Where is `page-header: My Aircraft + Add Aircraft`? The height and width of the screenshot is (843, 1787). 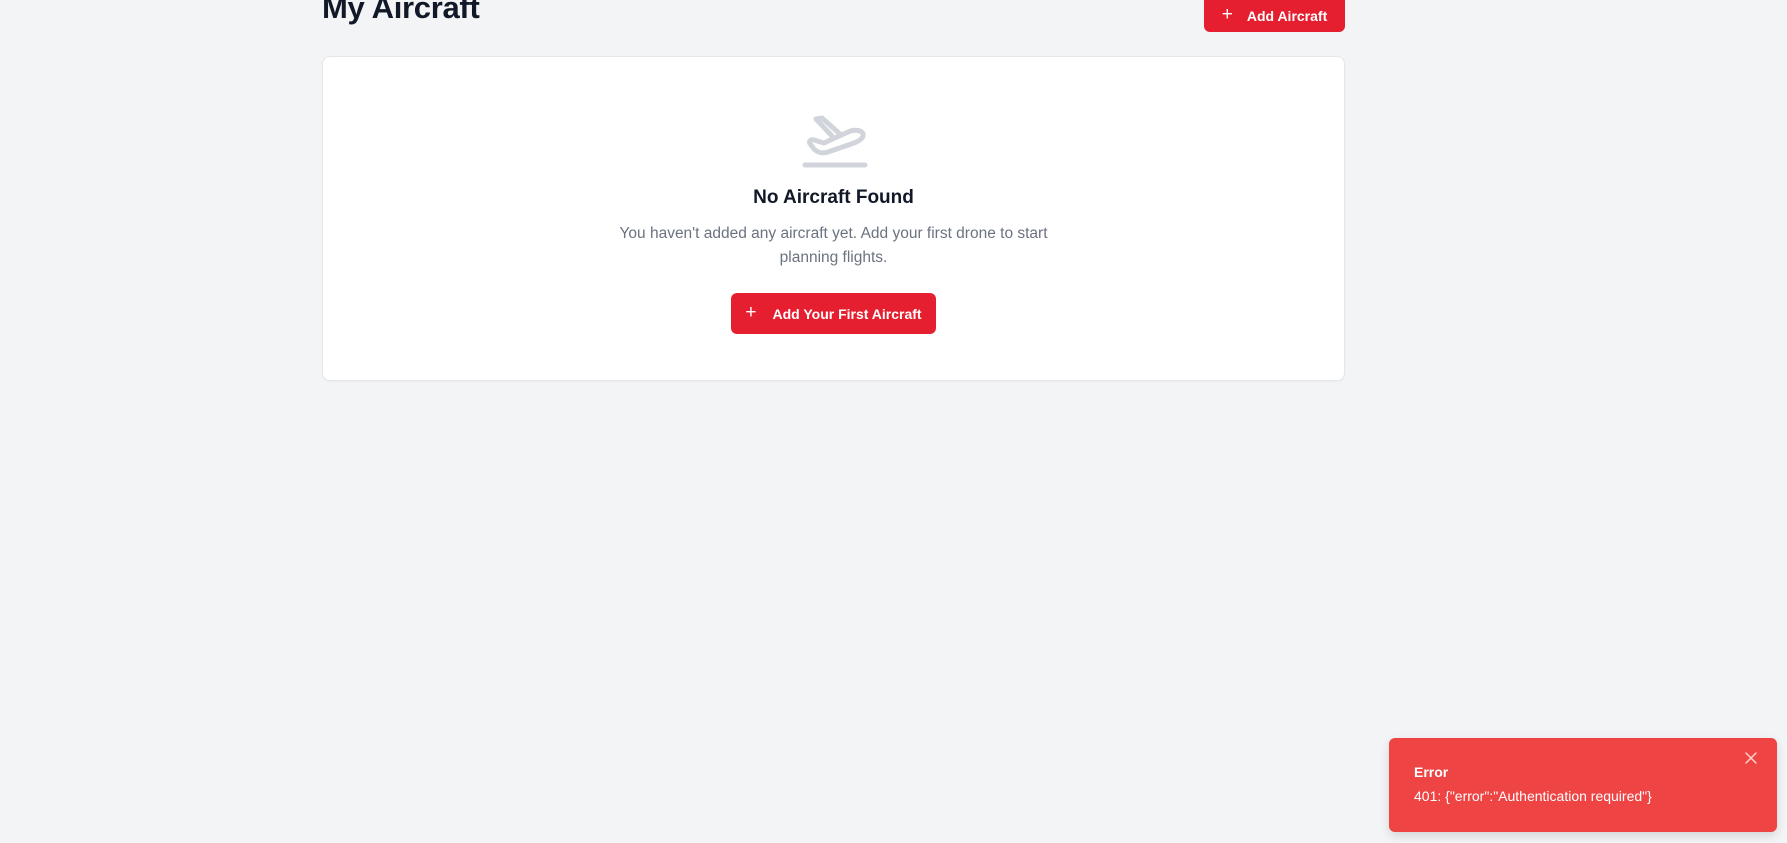
page-header: My Aircraft + Add Aircraft is located at coordinates (833, 20).